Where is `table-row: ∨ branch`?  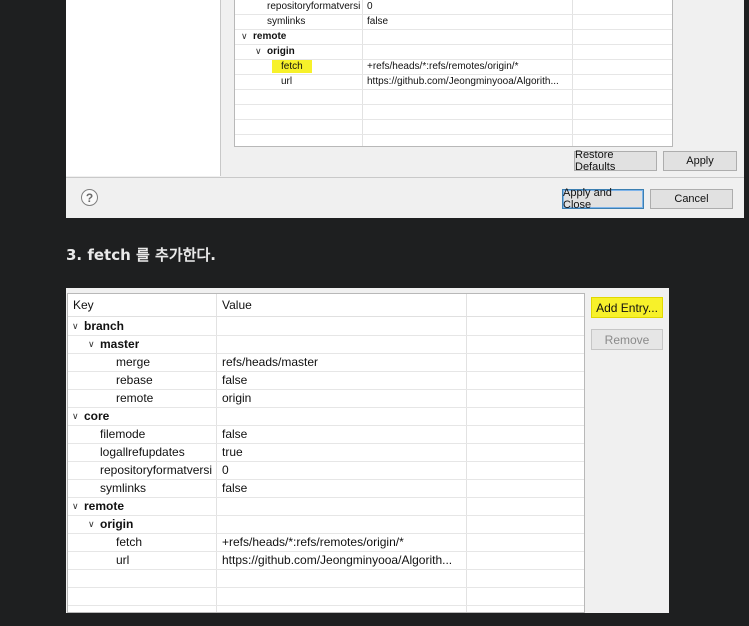
table-row: ∨ branch is located at coordinates (326, 326).